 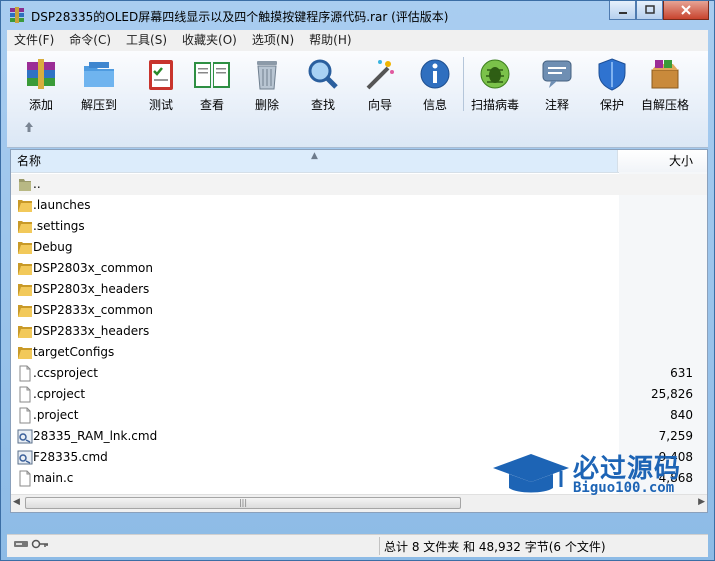 I want to click on info-button: 信息, so click(x=435, y=84).